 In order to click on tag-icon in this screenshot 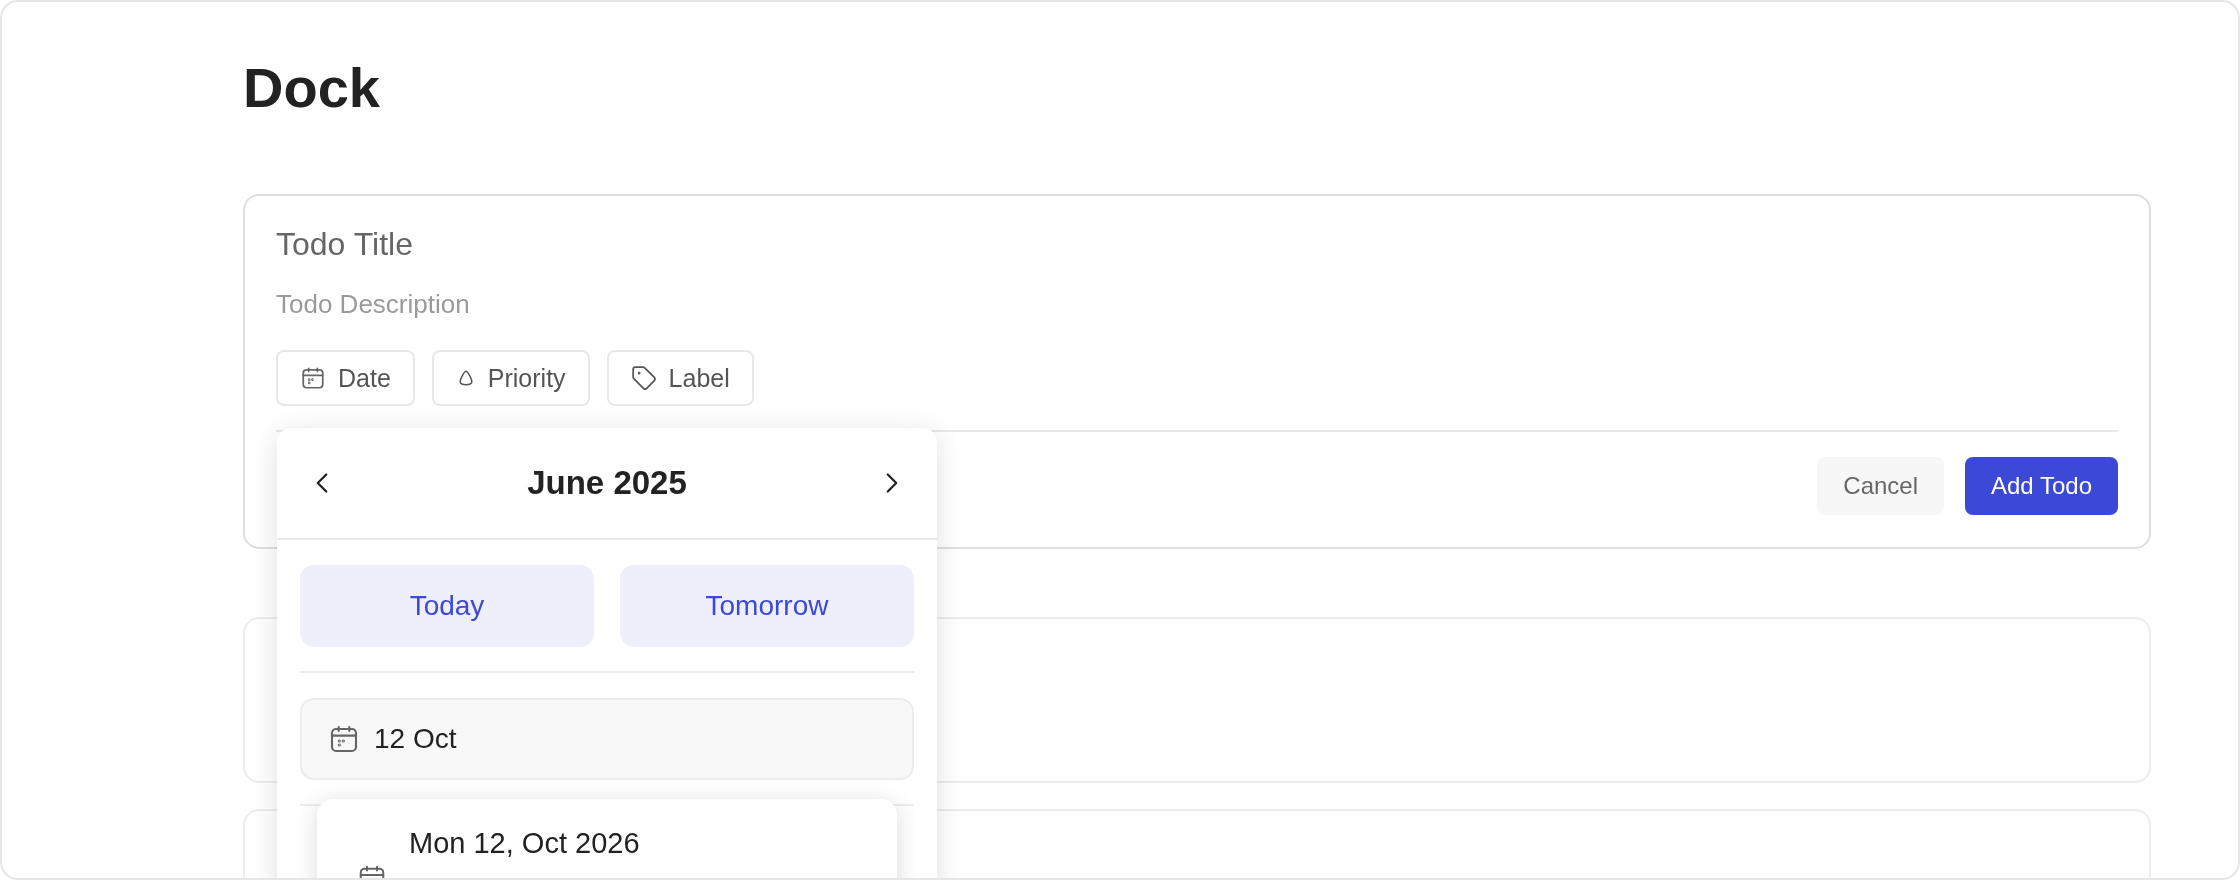, I will do `click(643, 378)`.